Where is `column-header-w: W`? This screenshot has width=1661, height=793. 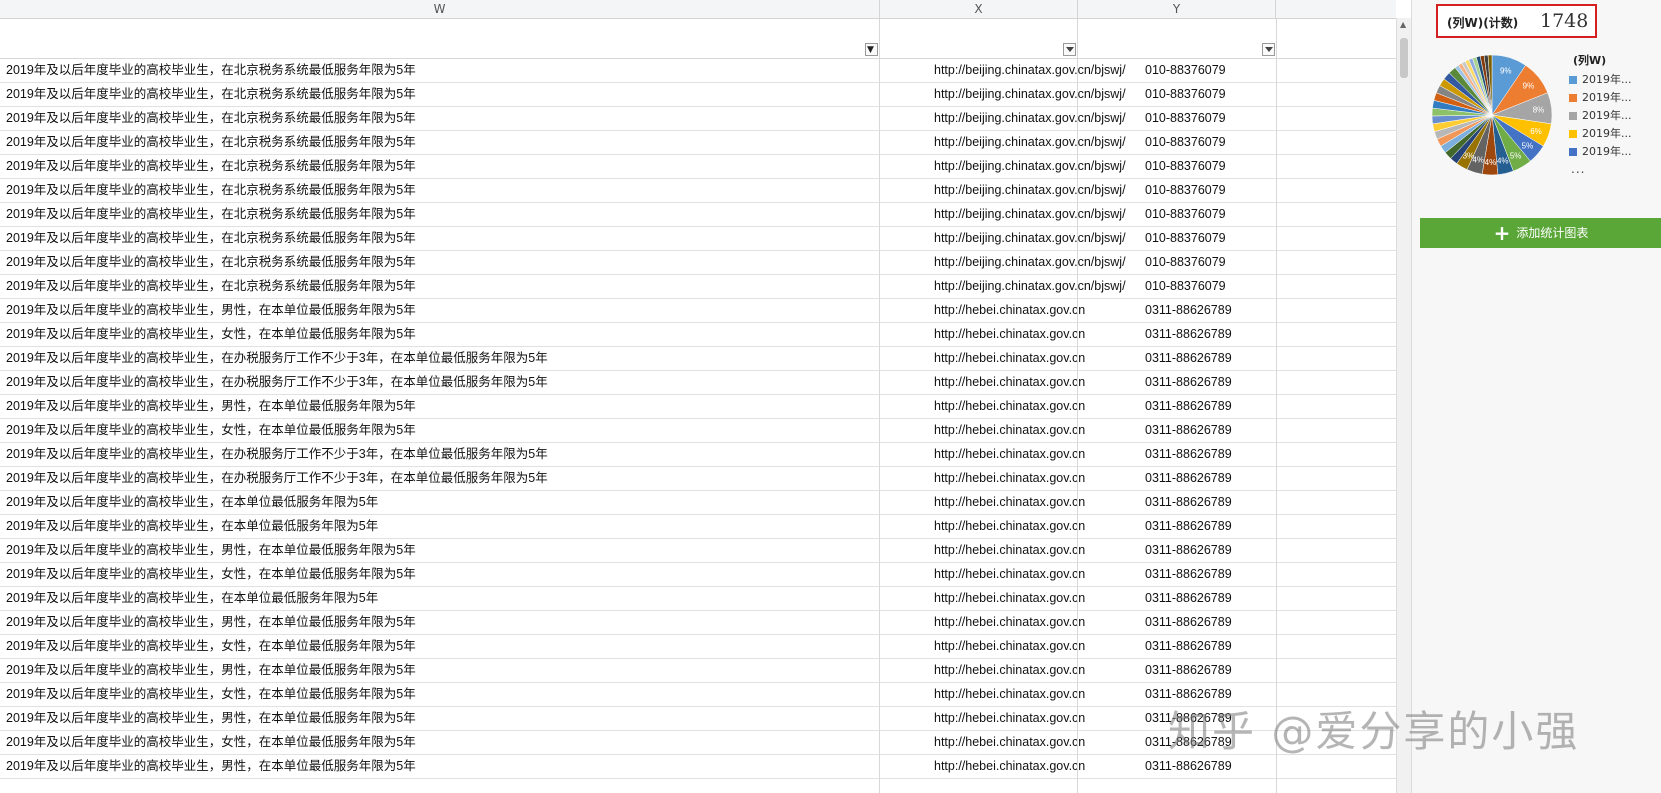
column-header-w: W is located at coordinates (440, 9).